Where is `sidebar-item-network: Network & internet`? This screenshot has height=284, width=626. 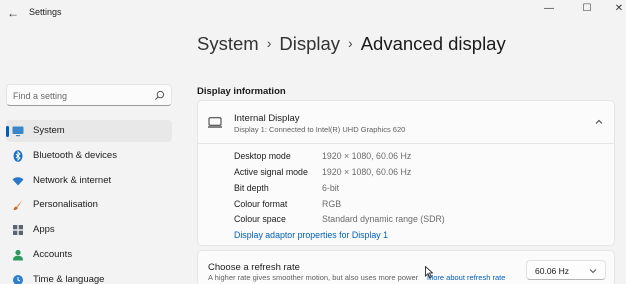 sidebar-item-network: Network & internet is located at coordinates (89, 181).